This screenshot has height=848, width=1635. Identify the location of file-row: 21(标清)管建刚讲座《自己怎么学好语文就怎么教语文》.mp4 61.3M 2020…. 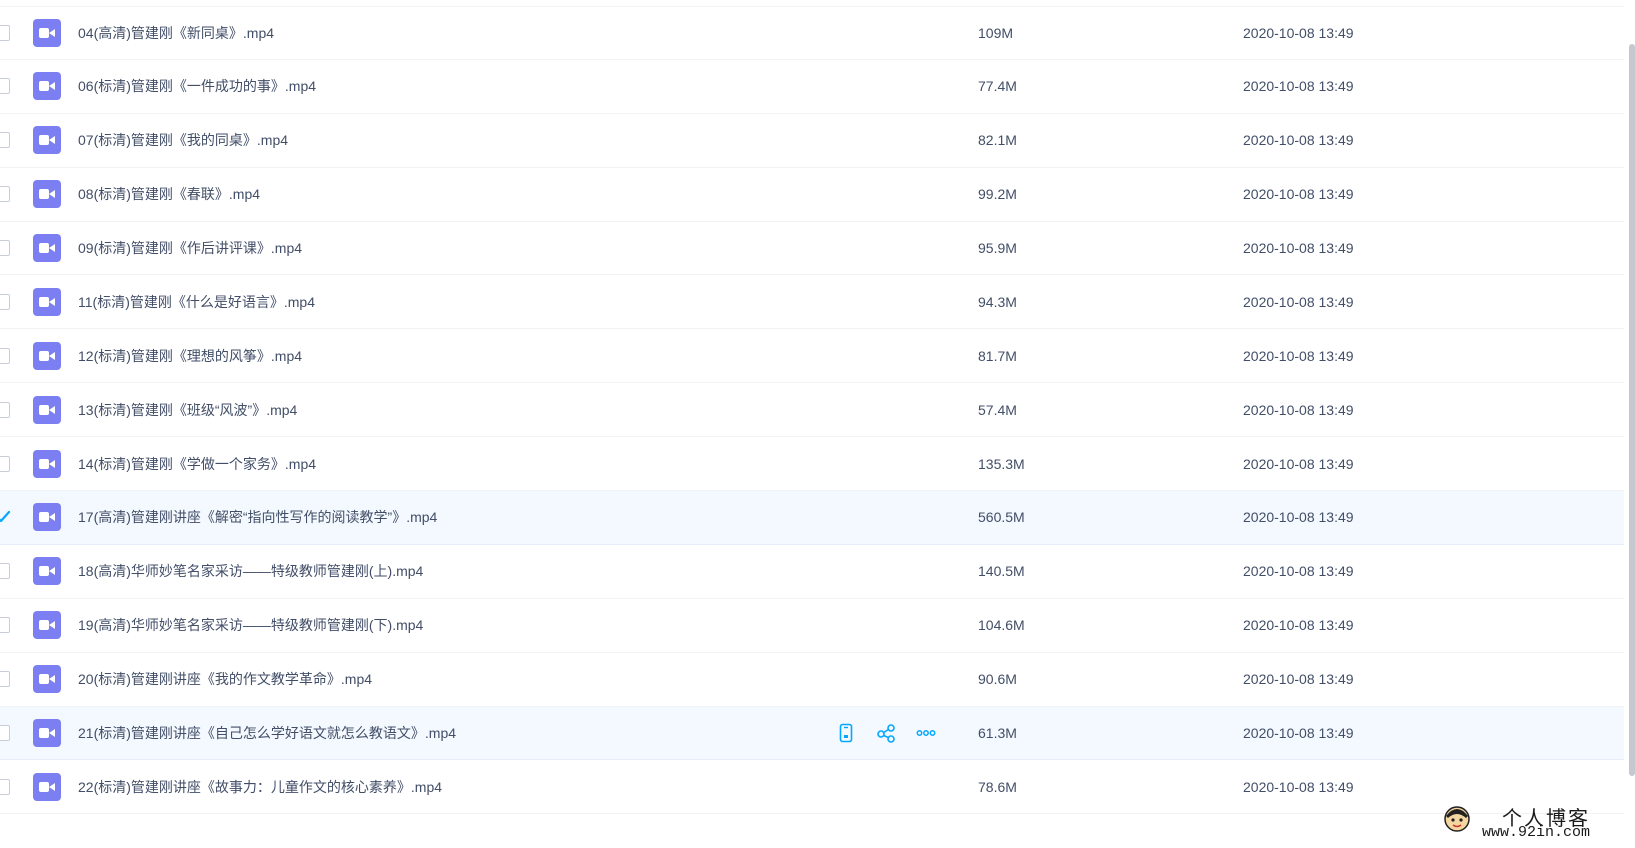
(812, 733).